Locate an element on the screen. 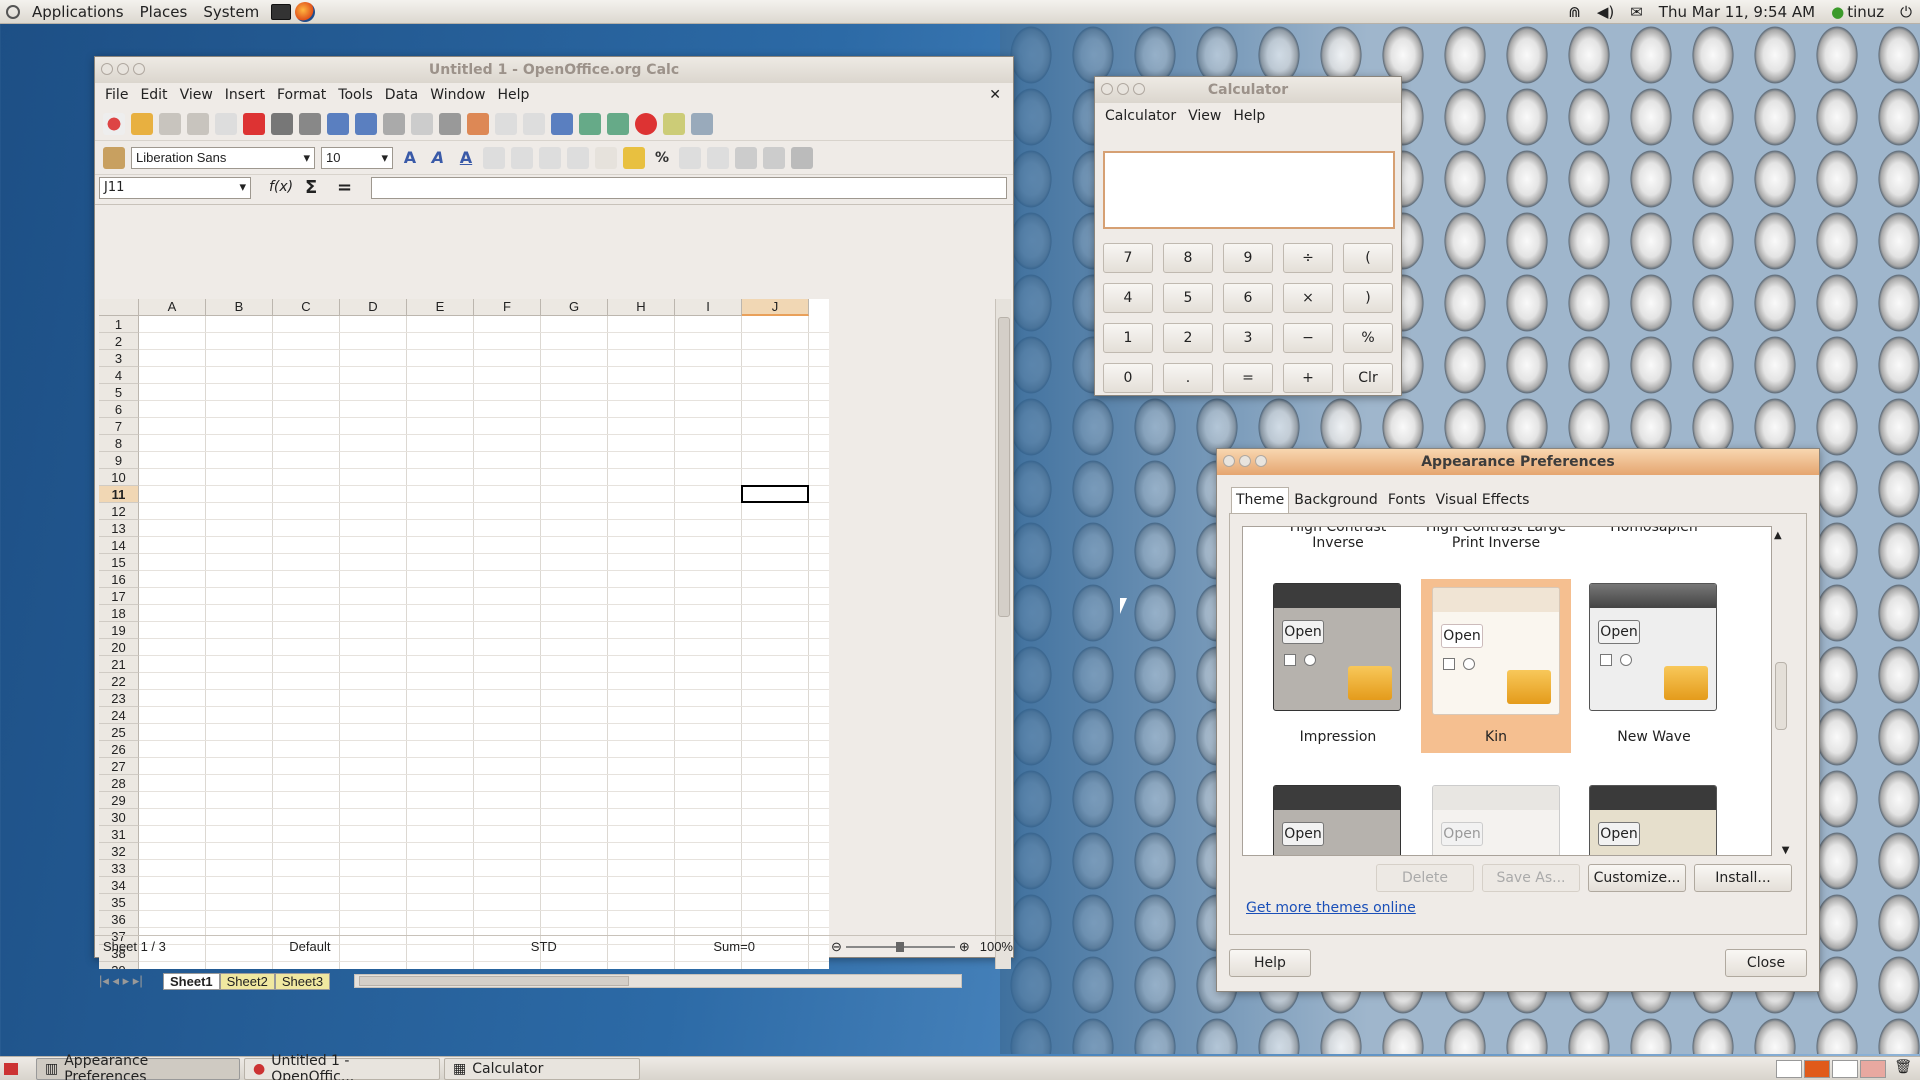 The height and width of the screenshot is (1080, 1920). row-header: 32 is located at coordinates (119, 851).